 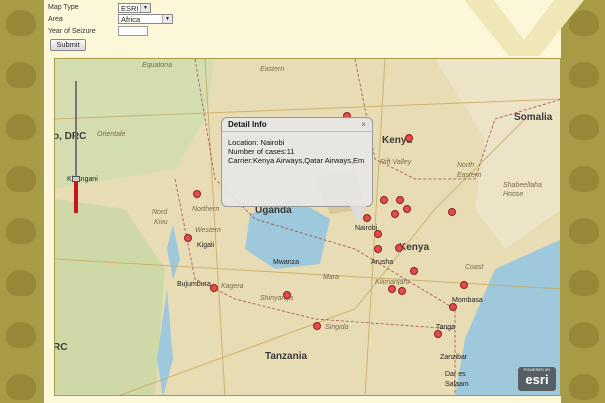 What do you see at coordinates (22, 201) in the screenshot?
I see `left-pattern-panel` at bounding box center [22, 201].